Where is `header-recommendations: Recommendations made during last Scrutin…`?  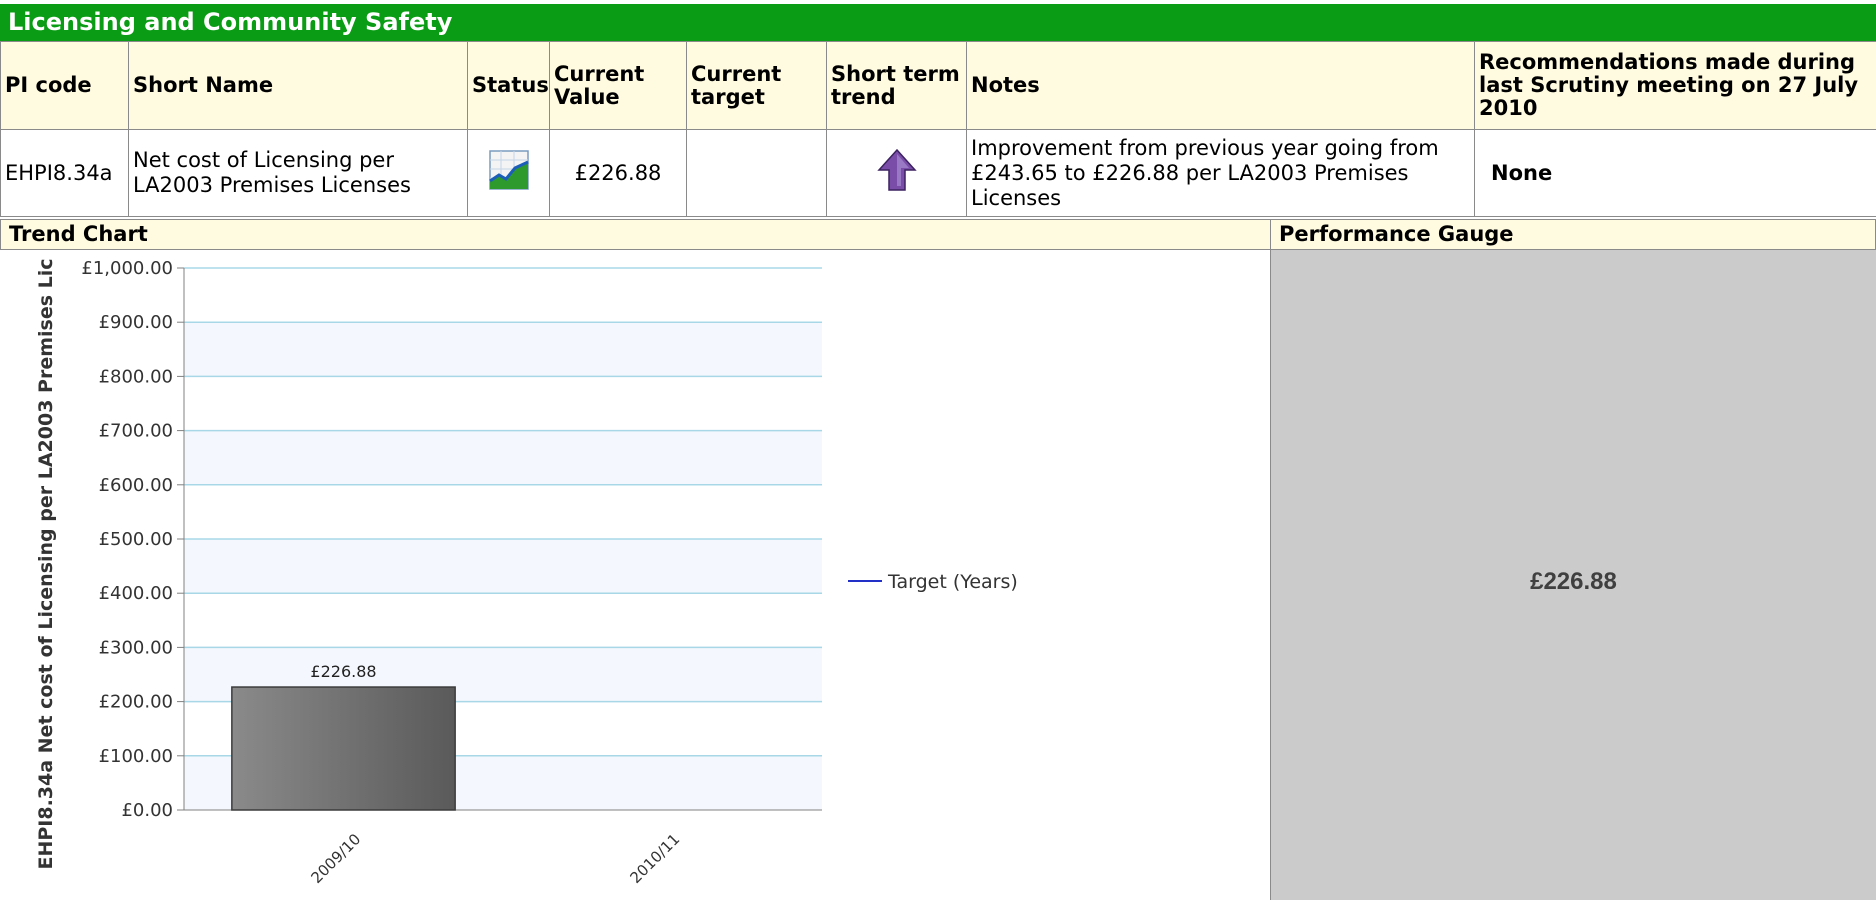 header-recommendations: Recommendations made during last Scrutin… is located at coordinates (1675, 85).